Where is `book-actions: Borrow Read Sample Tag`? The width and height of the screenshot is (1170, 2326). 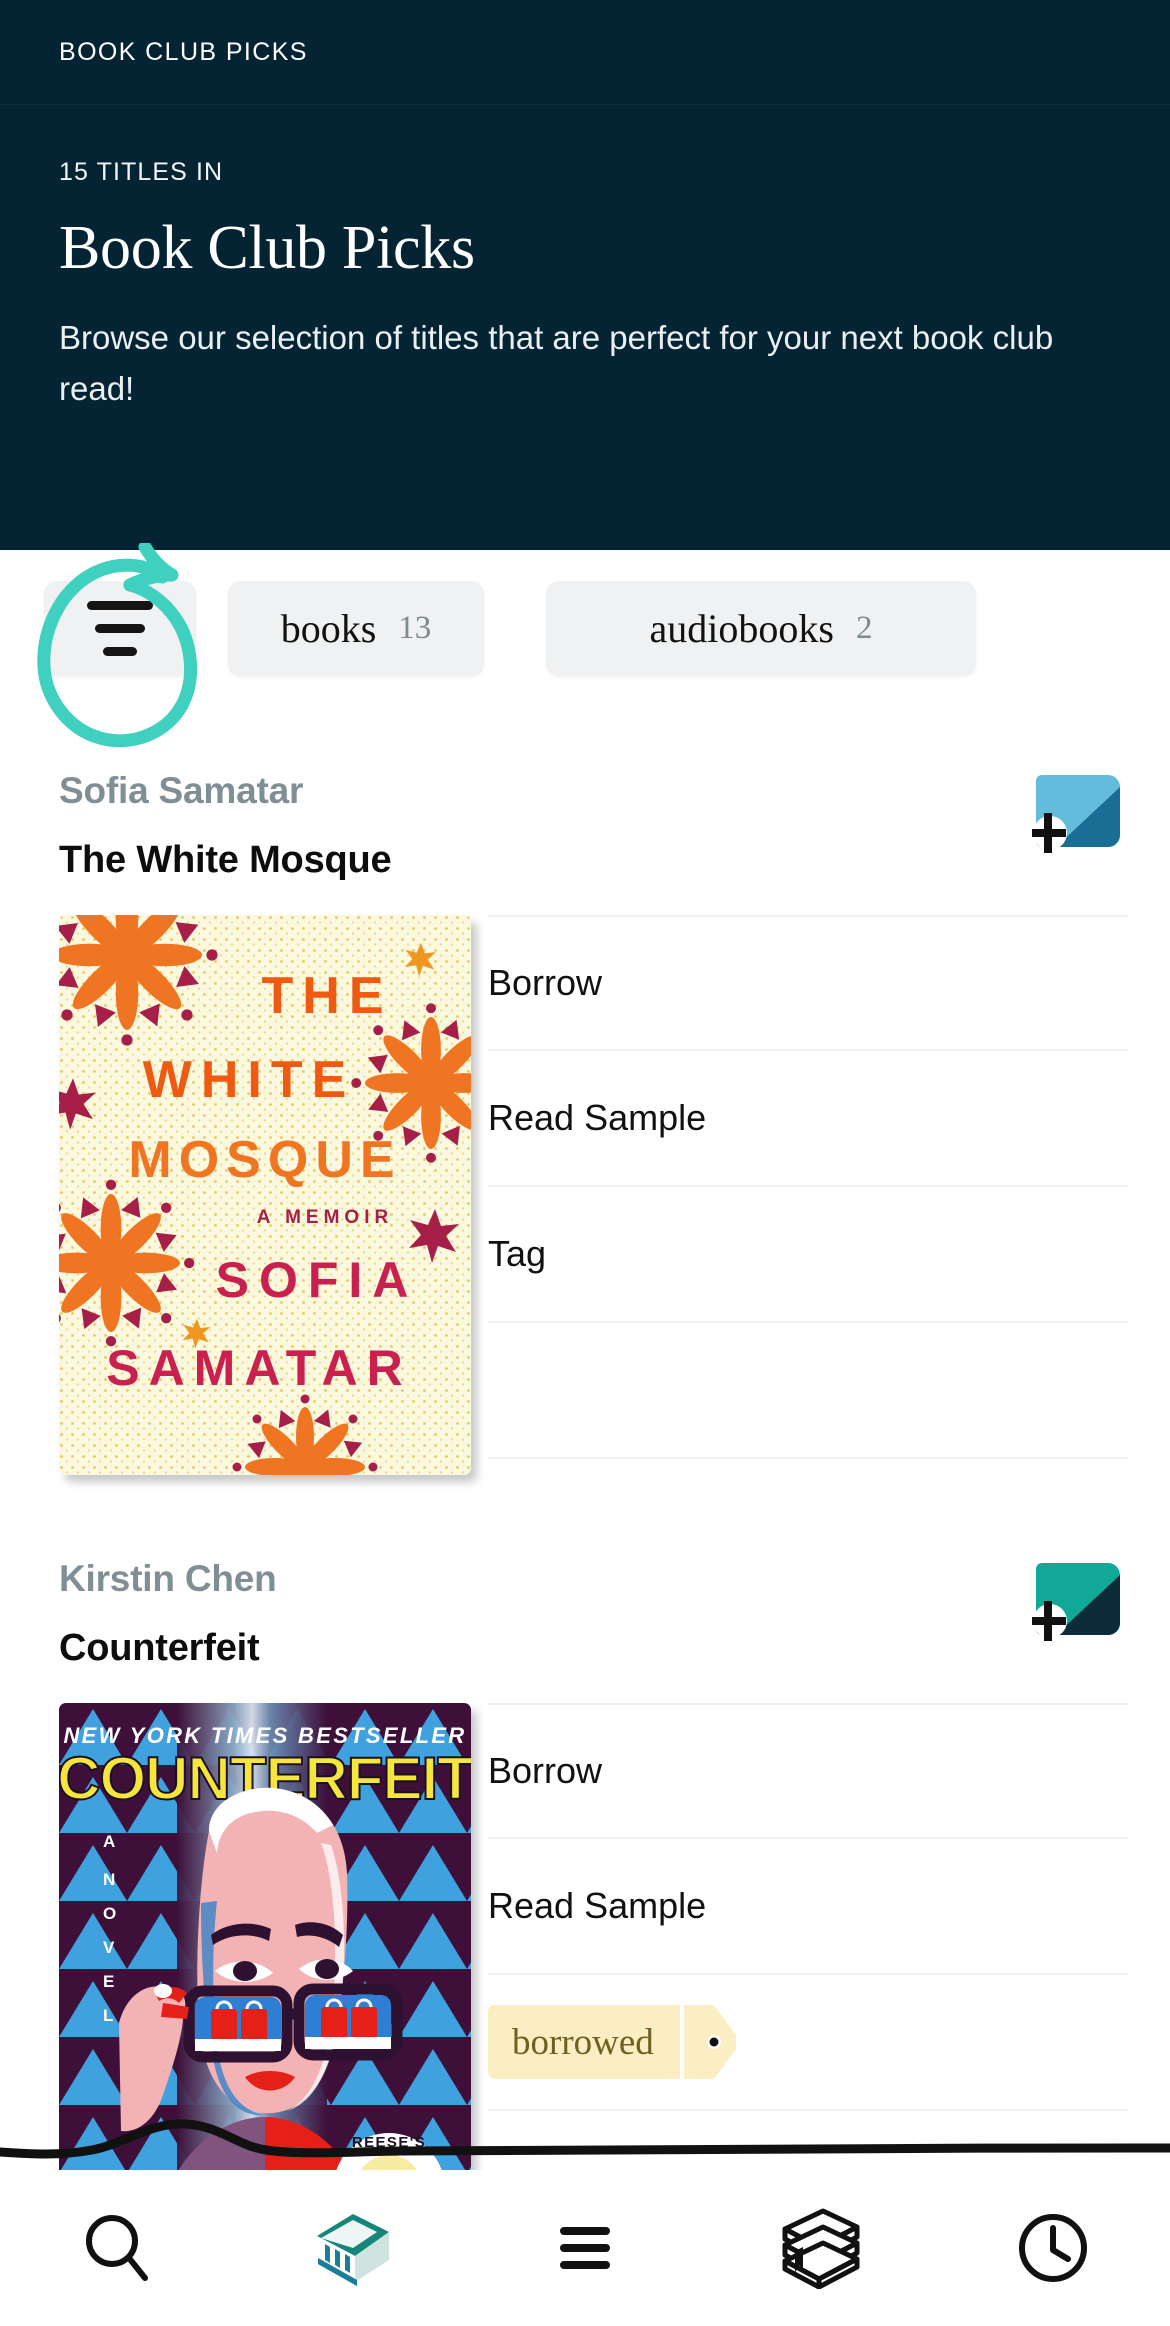 book-actions: Borrow Read Sample Tag is located at coordinates (808, 1195).